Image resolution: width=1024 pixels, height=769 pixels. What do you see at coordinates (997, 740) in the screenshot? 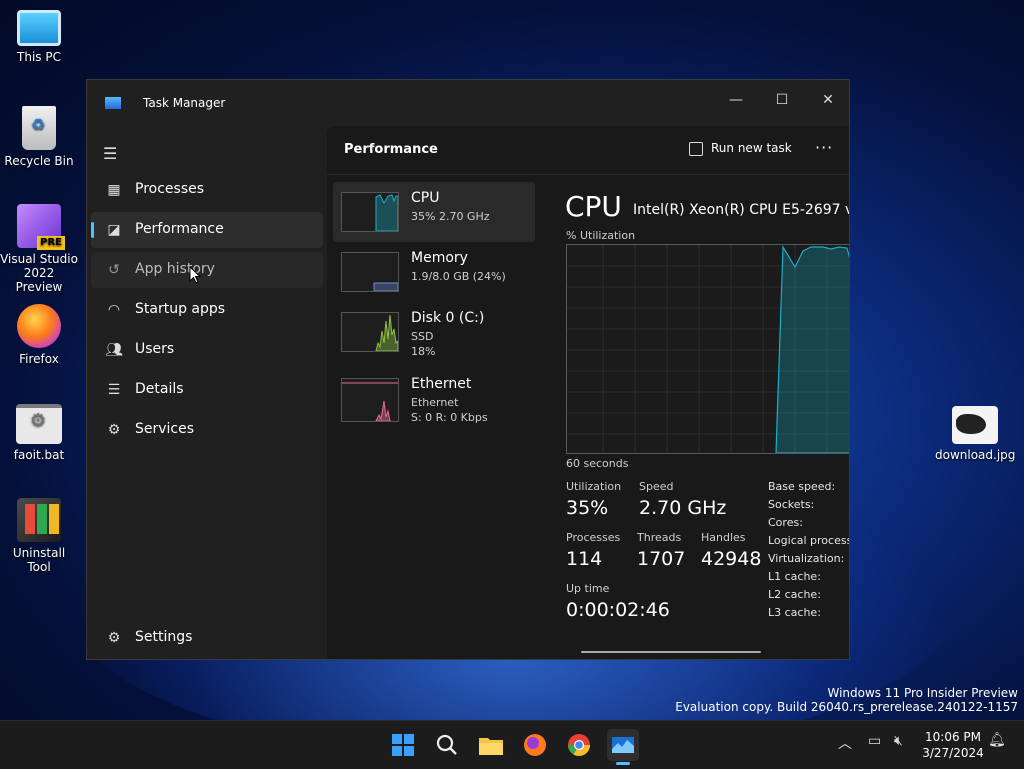
I see `notification-bell-icon: 🔔︎` at bounding box center [997, 740].